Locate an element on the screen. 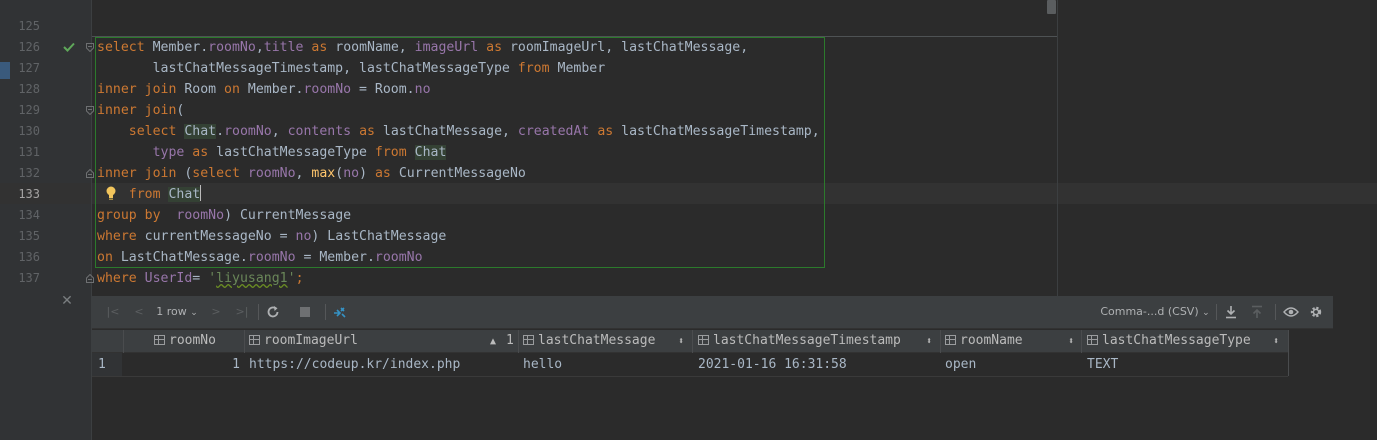  stop-icon is located at coordinates (308, 312).